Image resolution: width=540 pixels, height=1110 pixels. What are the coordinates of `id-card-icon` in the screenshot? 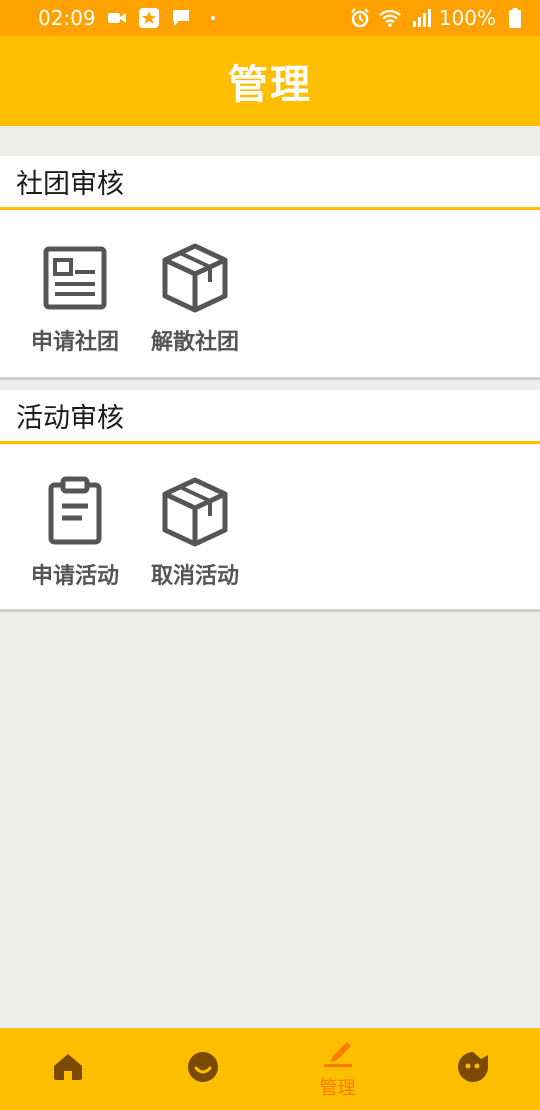 It's located at (75, 278).